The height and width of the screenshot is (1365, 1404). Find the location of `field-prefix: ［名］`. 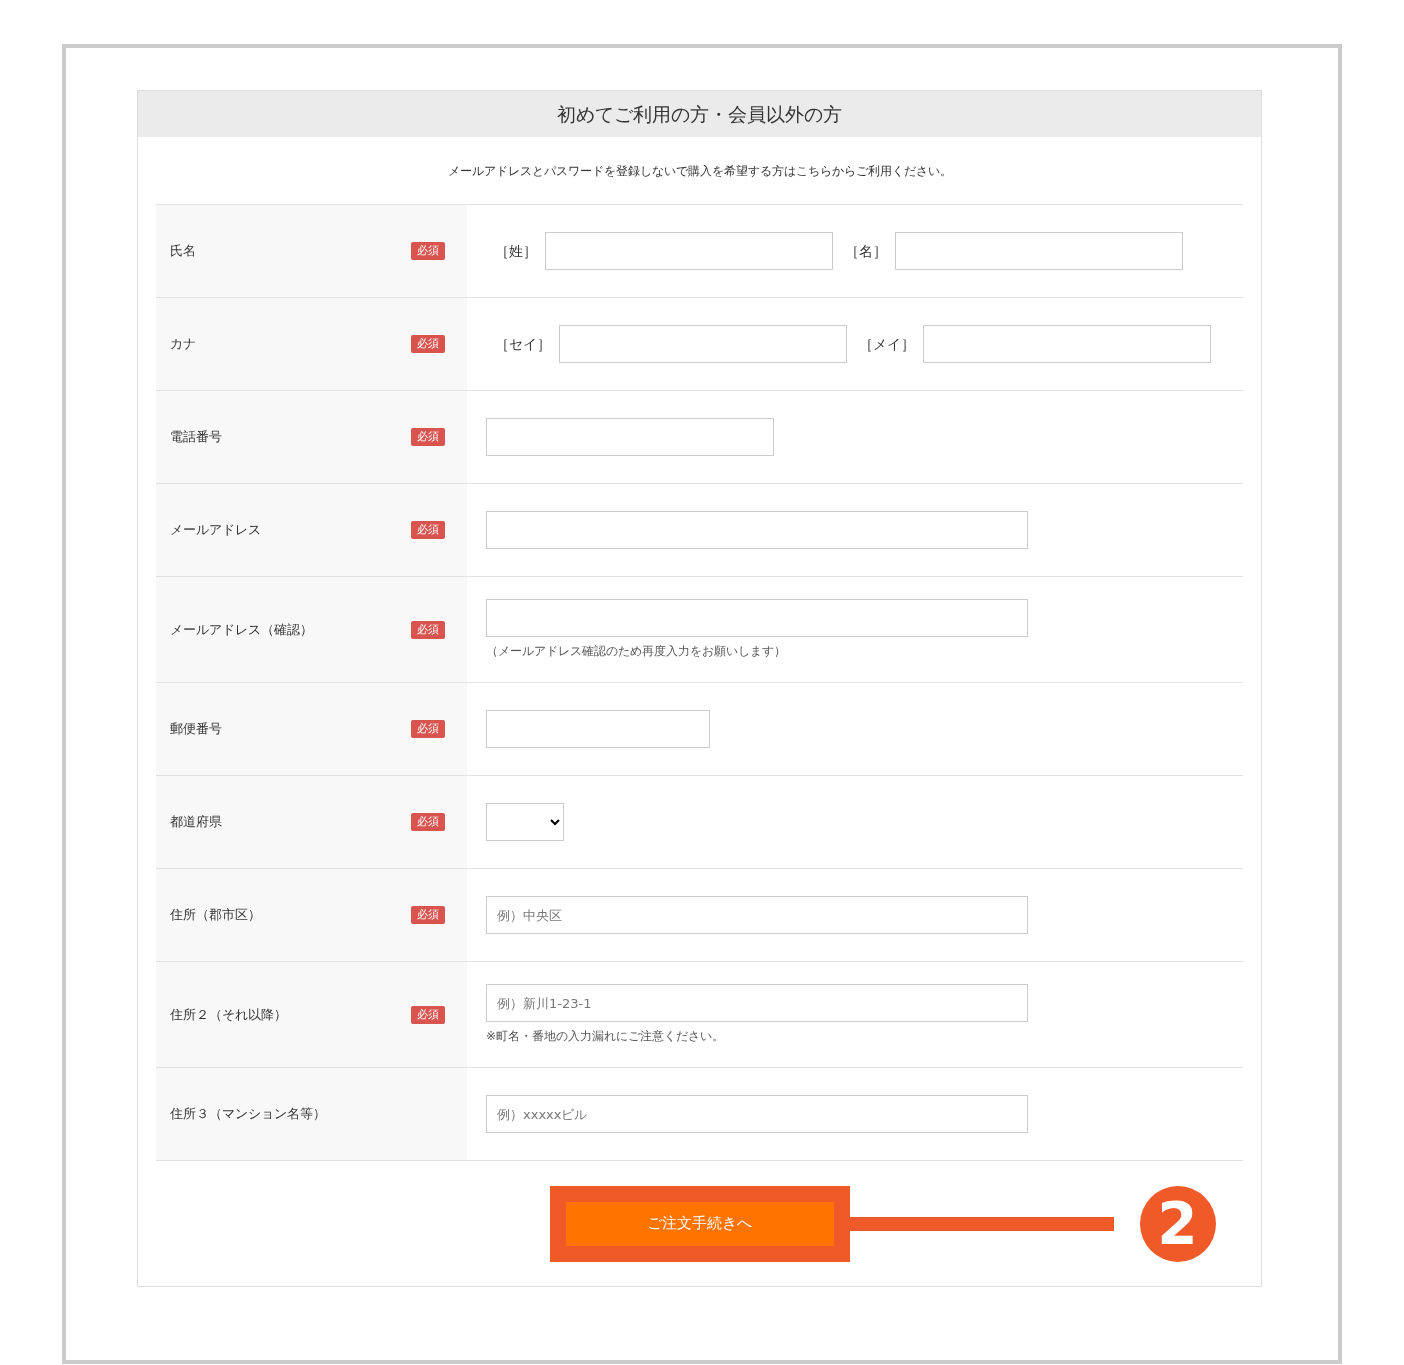

field-prefix: ［名］ is located at coordinates (866, 251).